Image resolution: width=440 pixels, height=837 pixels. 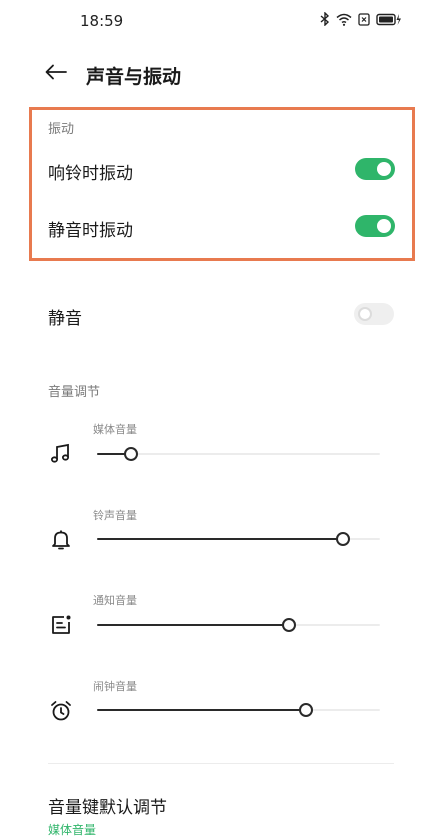 I want to click on battery-icon, so click(x=389, y=19).